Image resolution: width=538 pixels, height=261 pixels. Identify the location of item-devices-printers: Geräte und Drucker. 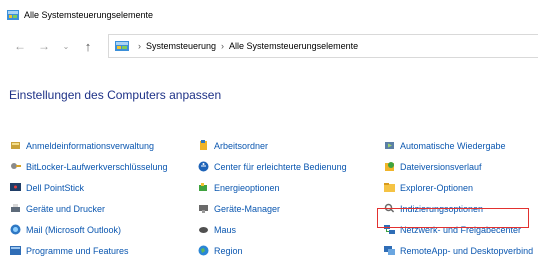
(89, 208).